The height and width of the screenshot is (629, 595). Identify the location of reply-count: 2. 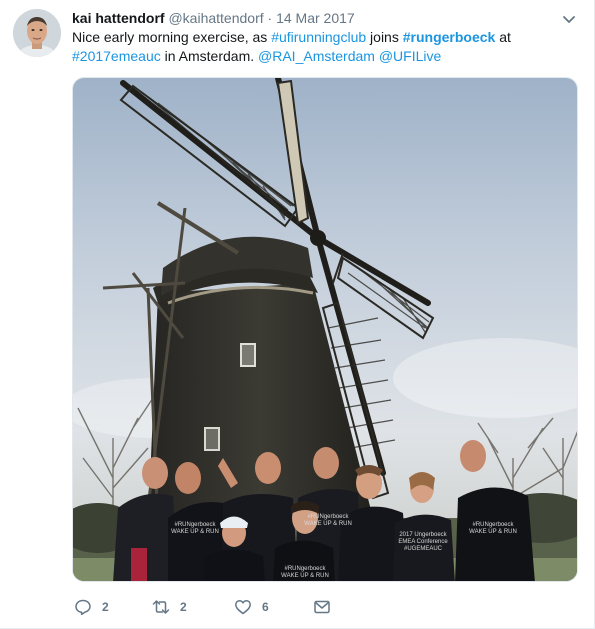
(105, 607).